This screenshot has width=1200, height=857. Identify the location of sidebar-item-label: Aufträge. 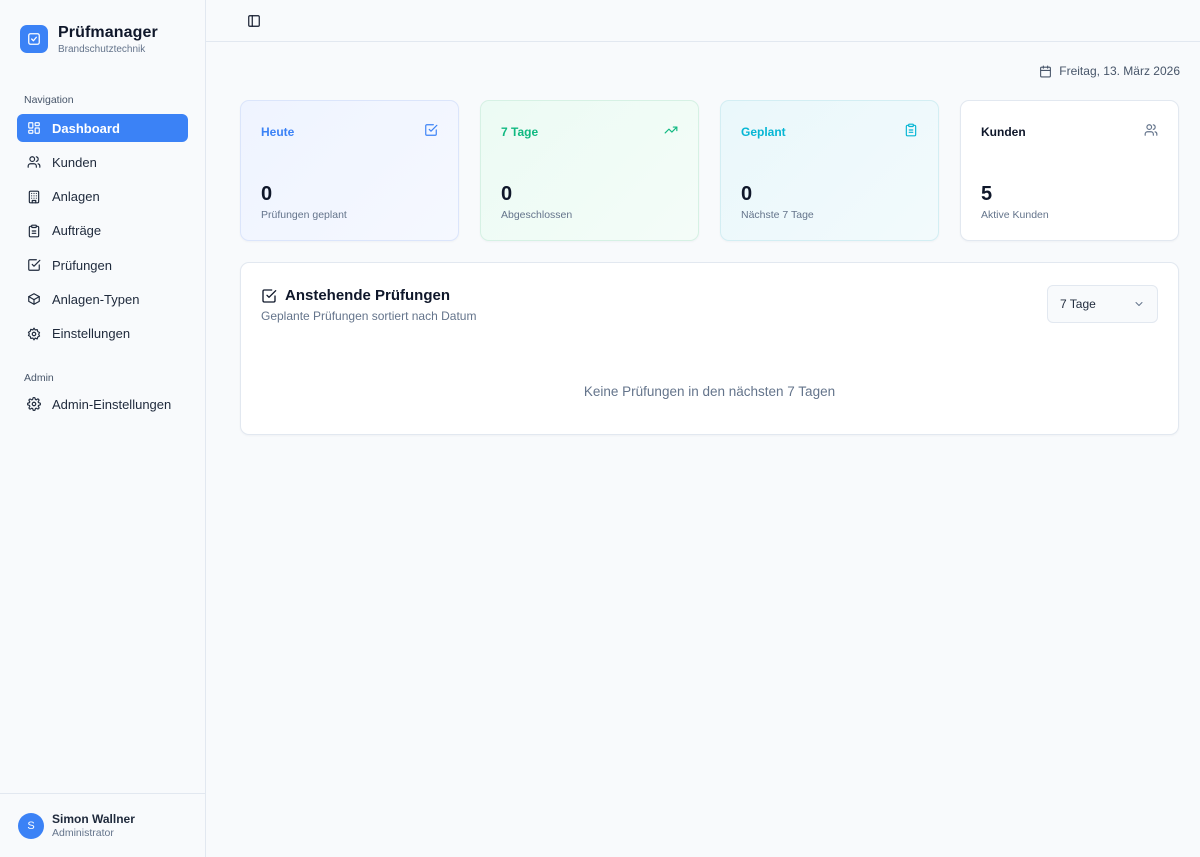
(77, 231).